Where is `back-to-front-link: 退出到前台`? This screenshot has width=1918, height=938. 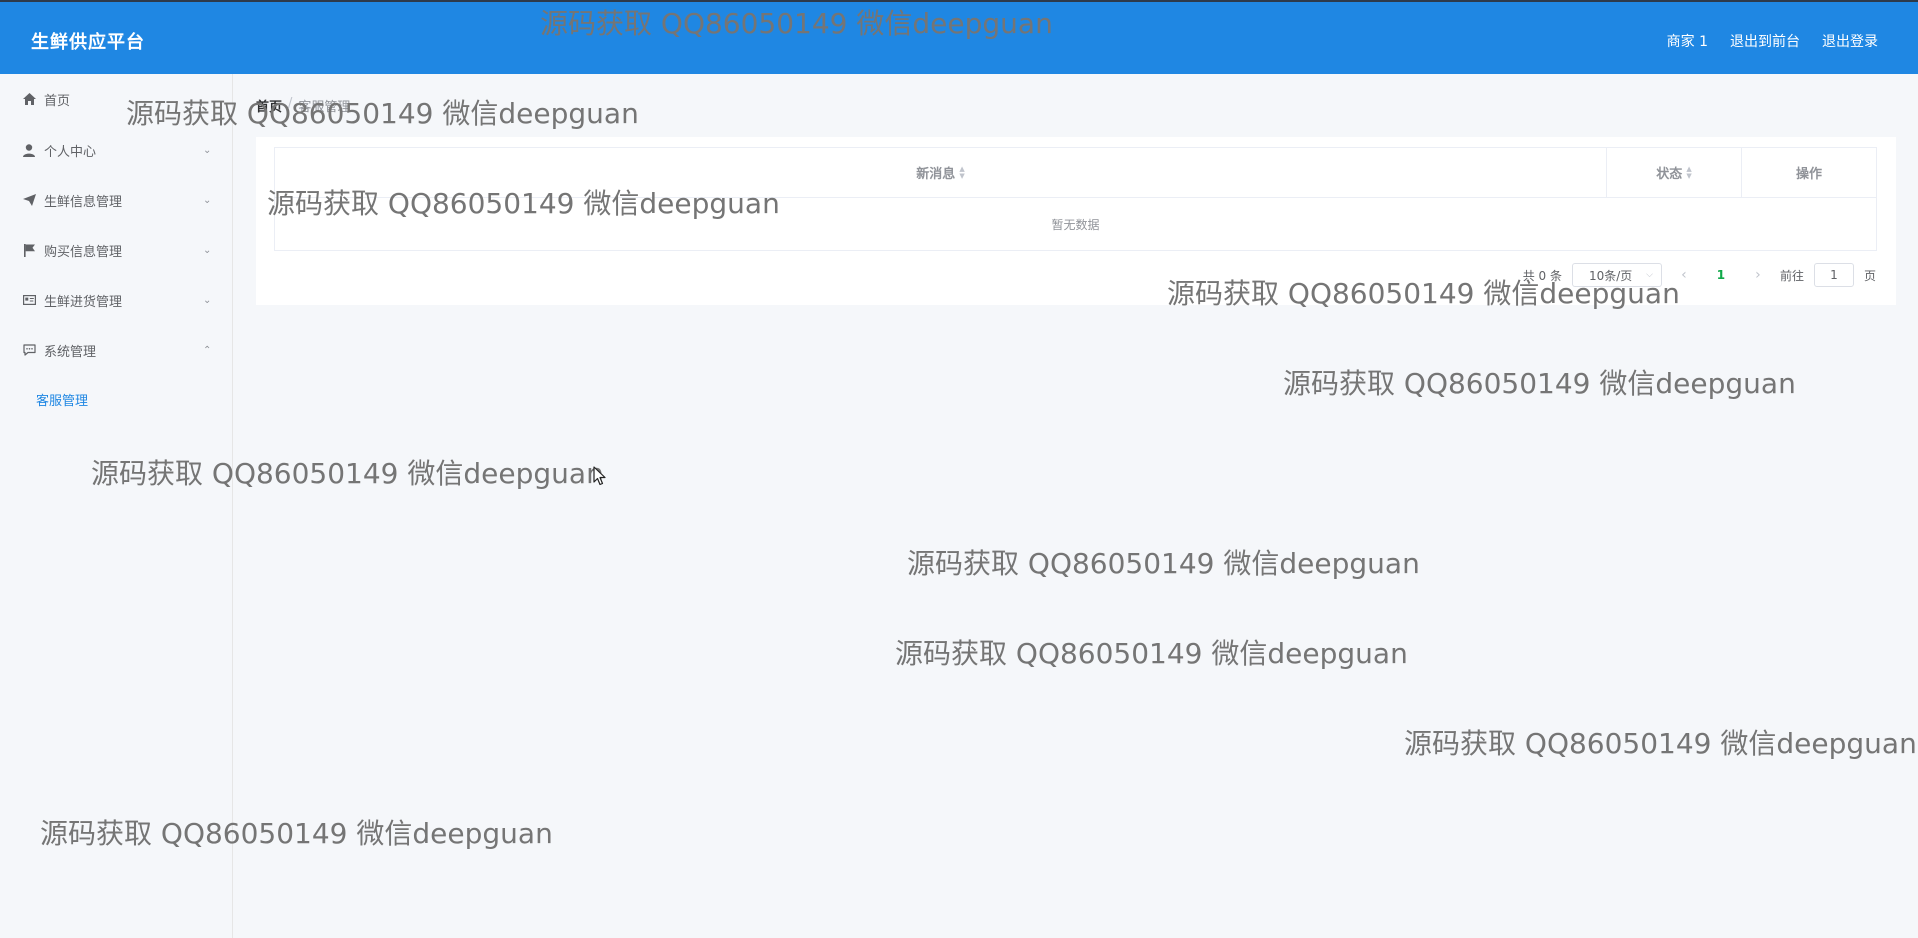
back-to-front-link: 退出到前台 is located at coordinates (1765, 41).